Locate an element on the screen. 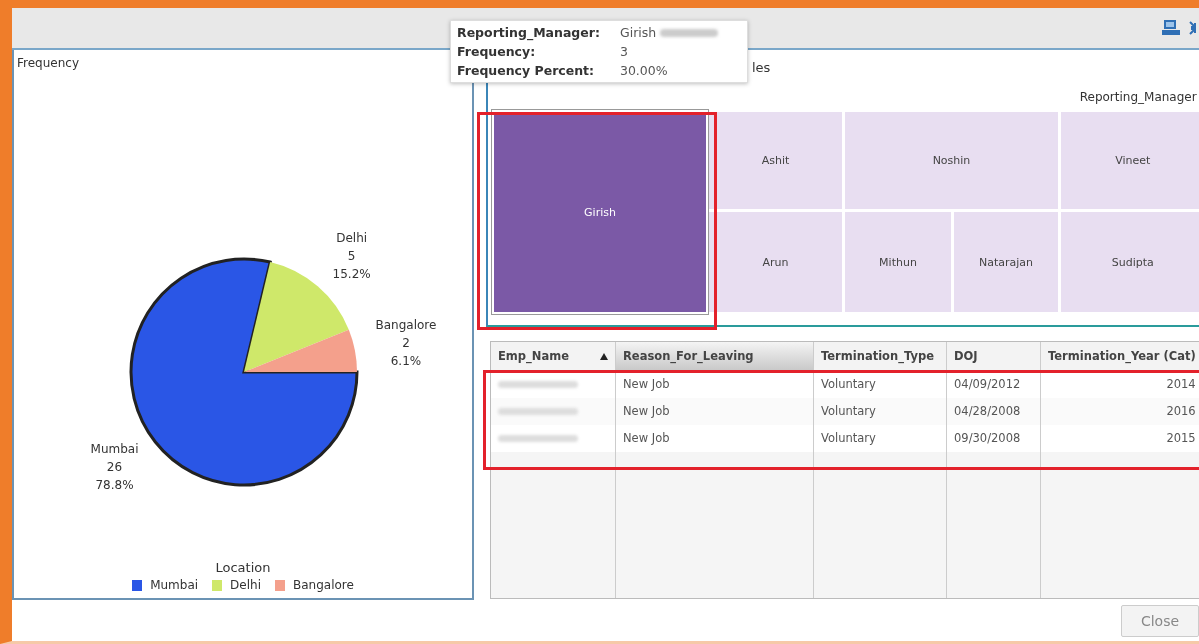  slice-percent: 6.1% is located at coordinates (406, 360).